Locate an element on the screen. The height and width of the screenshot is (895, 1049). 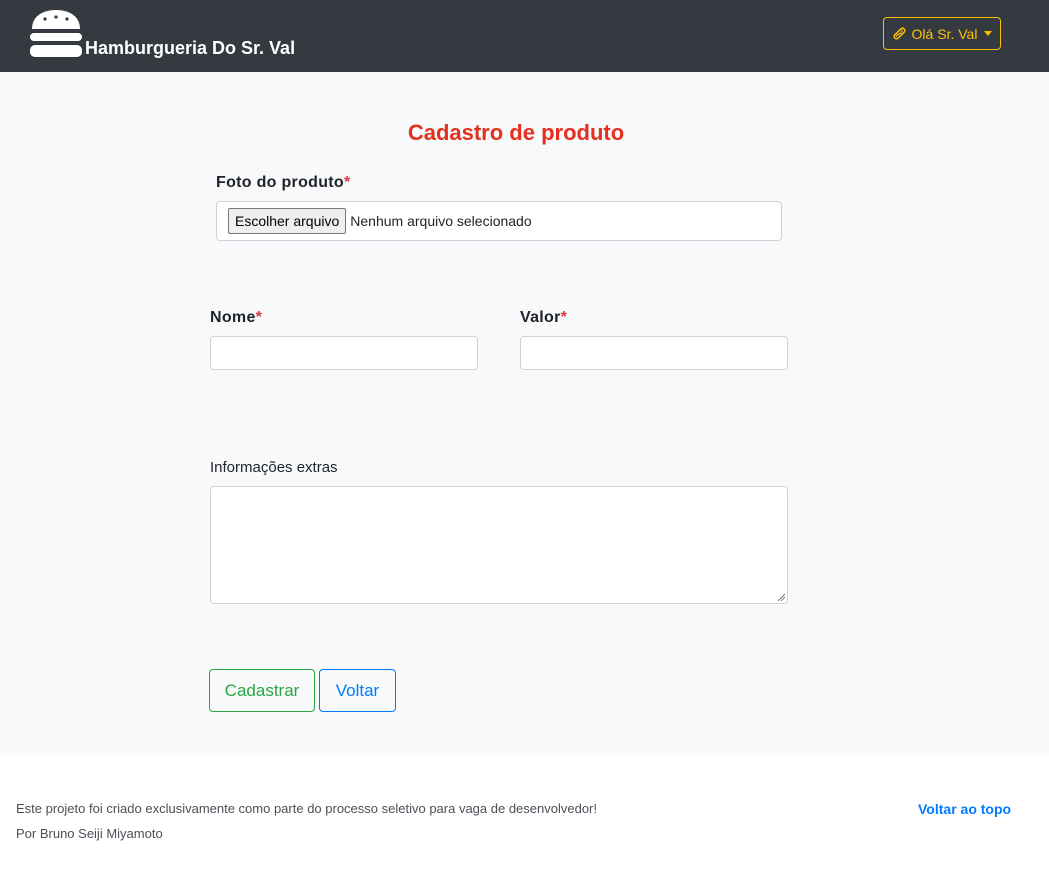
back-to-top-link: Voltar ao topo is located at coordinates (964, 809).